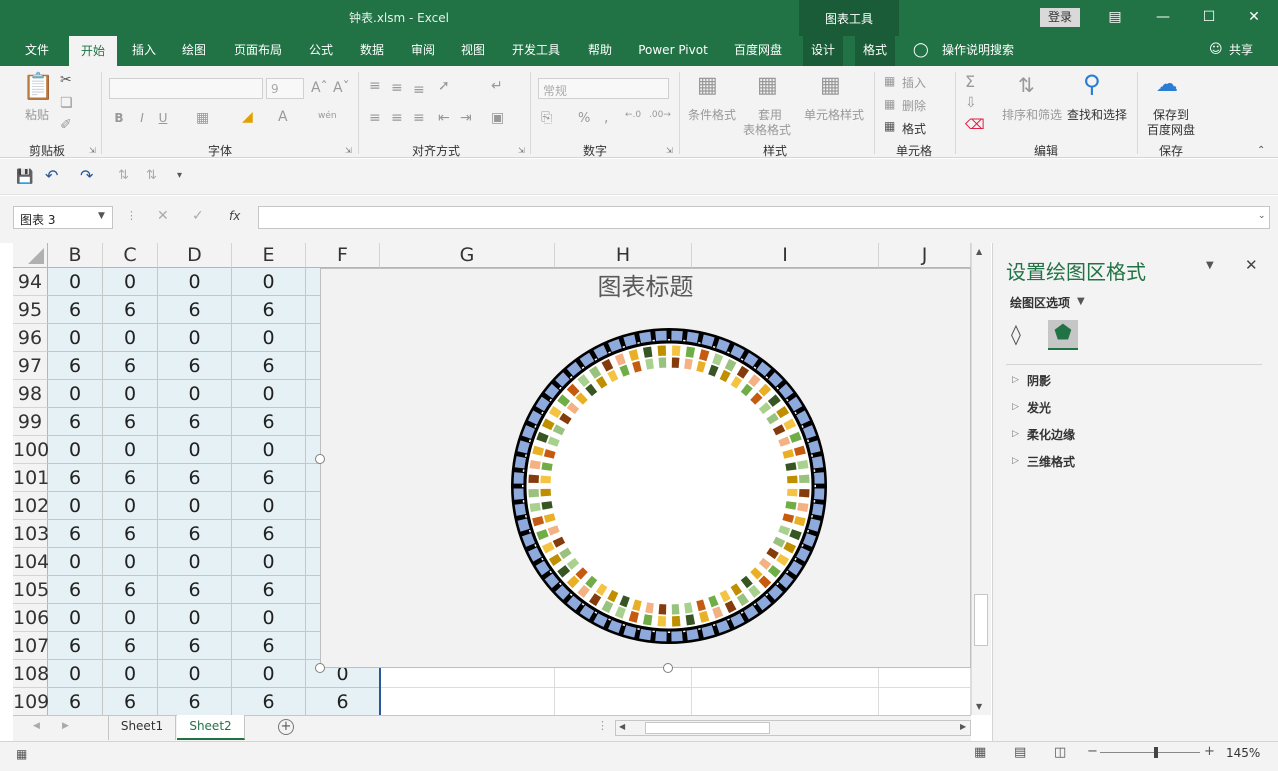 This screenshot has width=1278, height=771. Describe the element at coordinates (546, 118) in the screenshot. I see `accounting-format-icon: ⎘` at that location.